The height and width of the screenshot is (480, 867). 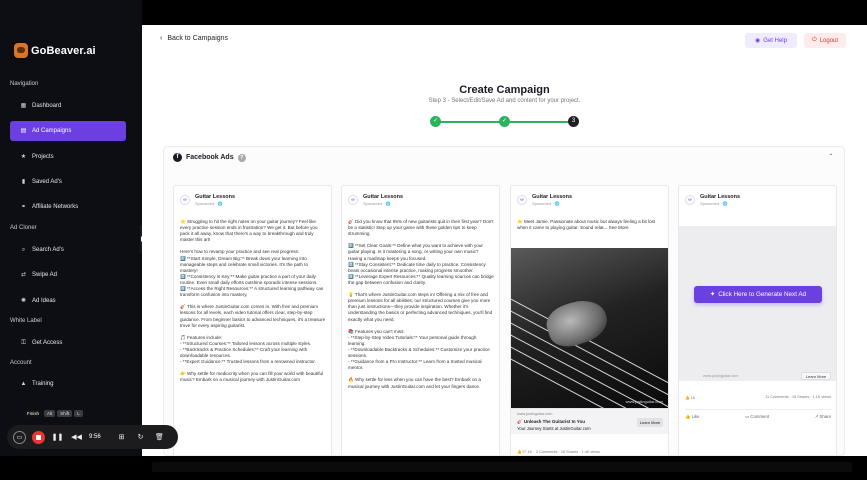 I want to click on guitar-photo: www.justinguitar.com, so click(x=589, y=328).